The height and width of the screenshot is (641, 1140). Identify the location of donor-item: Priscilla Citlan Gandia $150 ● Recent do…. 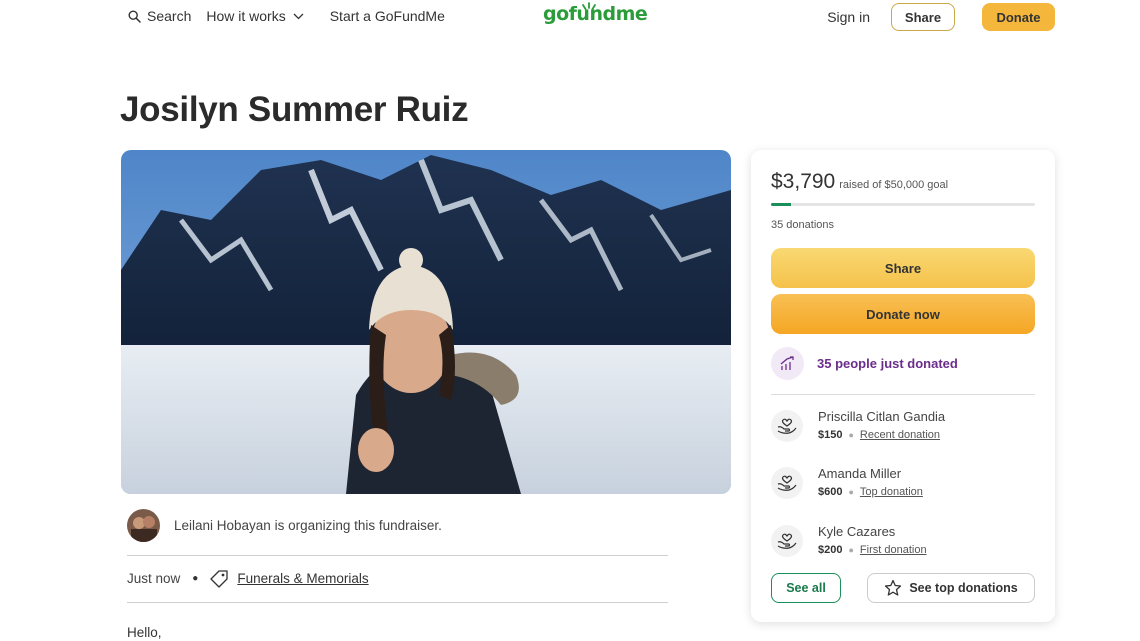
(858, 425).